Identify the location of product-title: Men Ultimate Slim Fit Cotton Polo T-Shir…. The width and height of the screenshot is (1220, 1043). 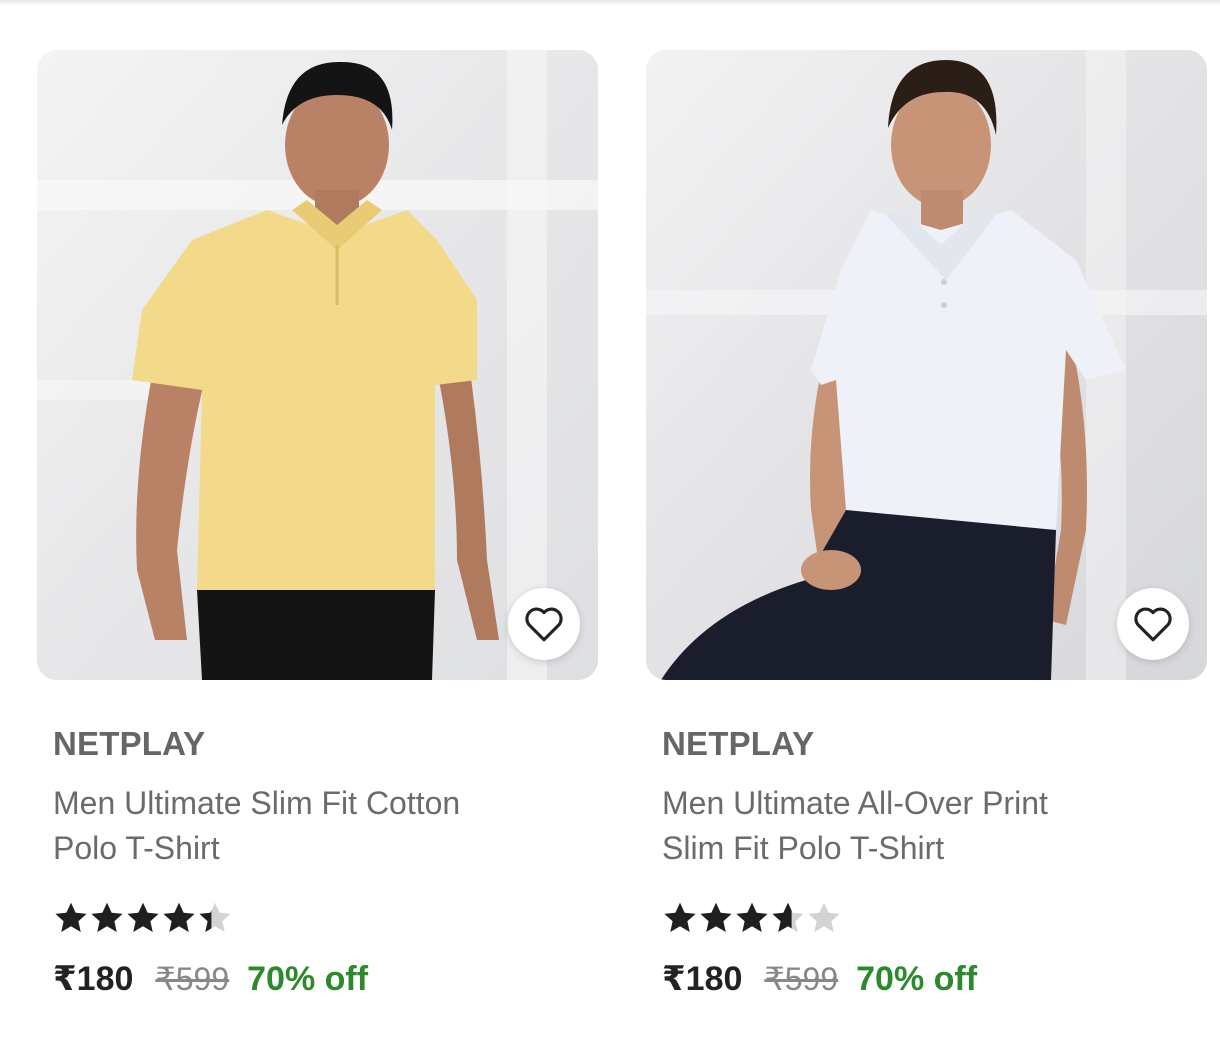
(313, 826).